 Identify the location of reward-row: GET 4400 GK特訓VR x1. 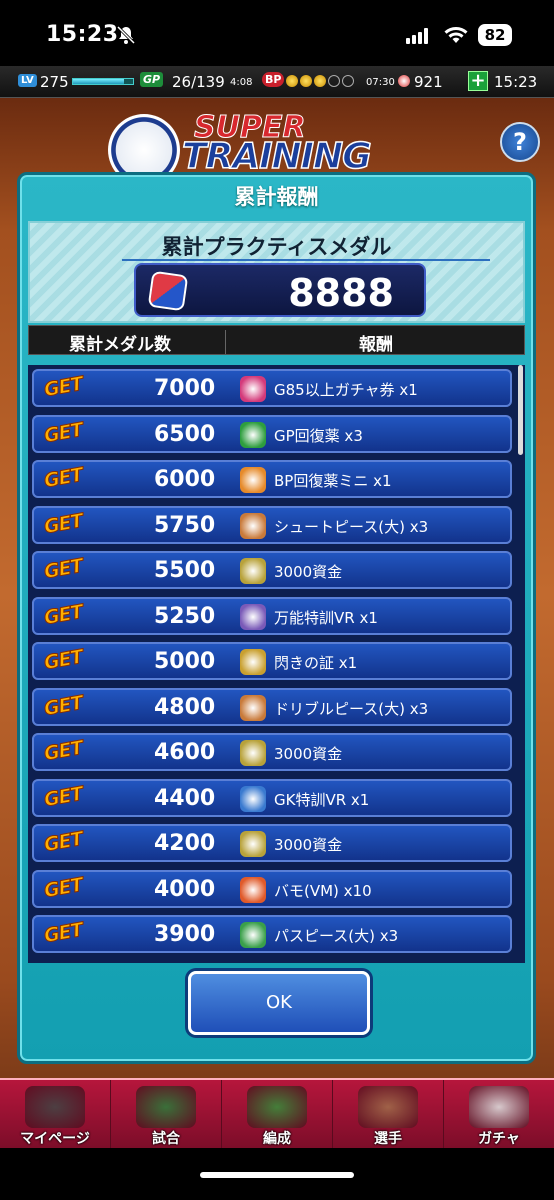
(272, 797).